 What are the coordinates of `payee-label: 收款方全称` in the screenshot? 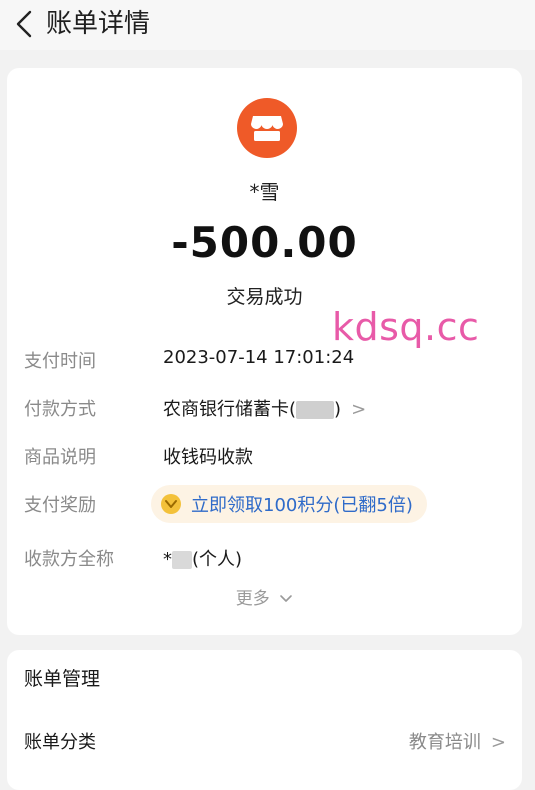 It's located at (69, 559).